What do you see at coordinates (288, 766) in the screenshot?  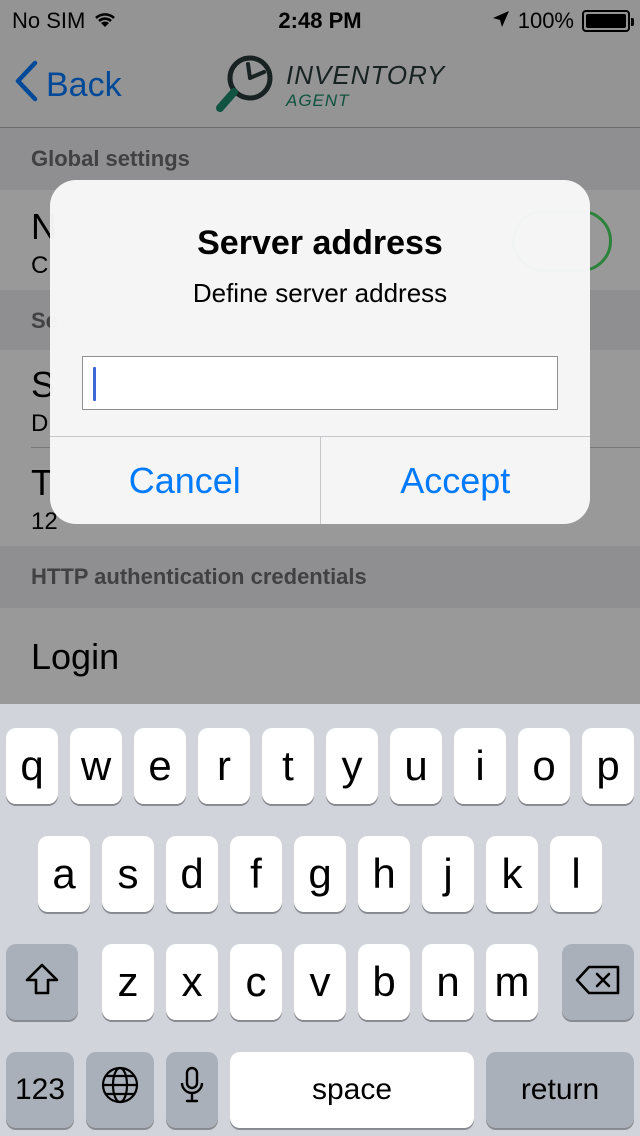 I see `key-t: t` at bounding box center [288, 766].